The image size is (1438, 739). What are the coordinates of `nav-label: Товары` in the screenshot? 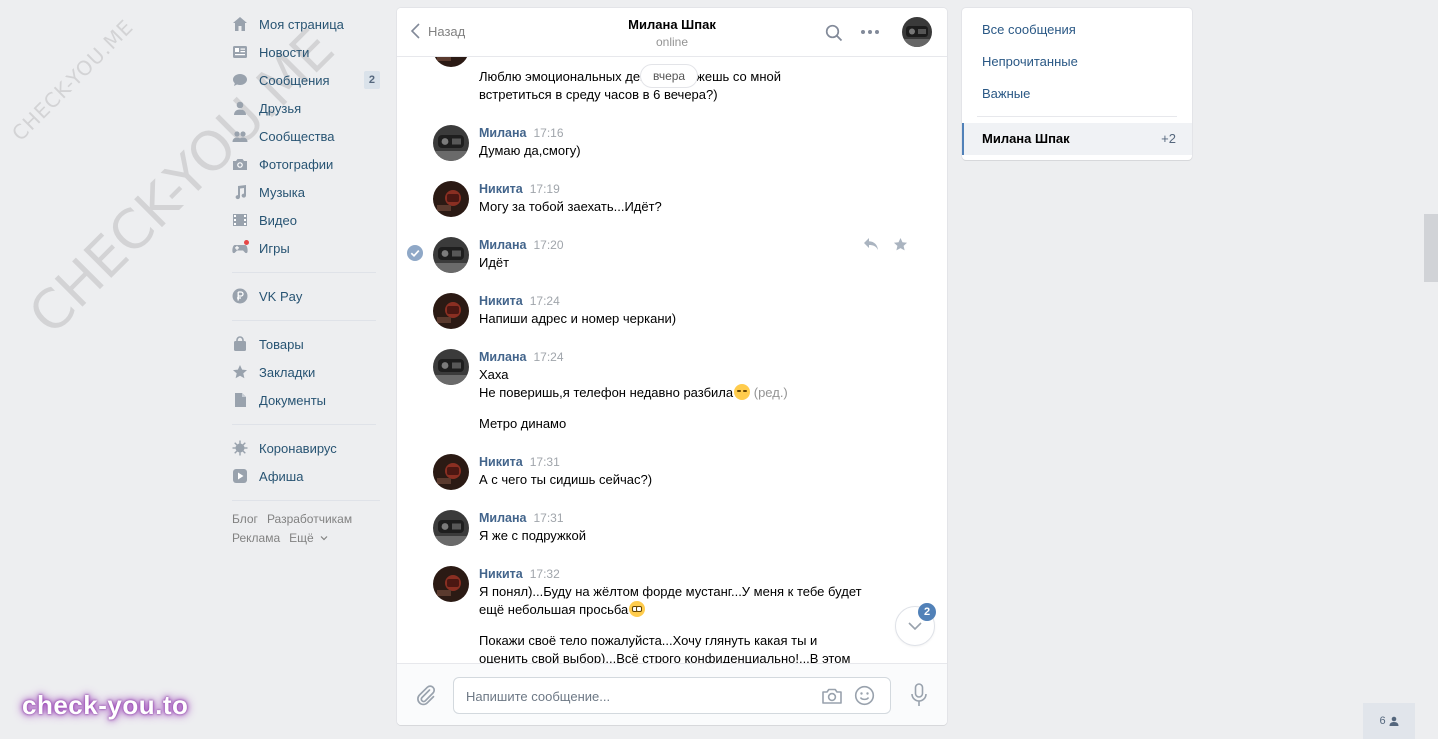 It's located at (281, 344).